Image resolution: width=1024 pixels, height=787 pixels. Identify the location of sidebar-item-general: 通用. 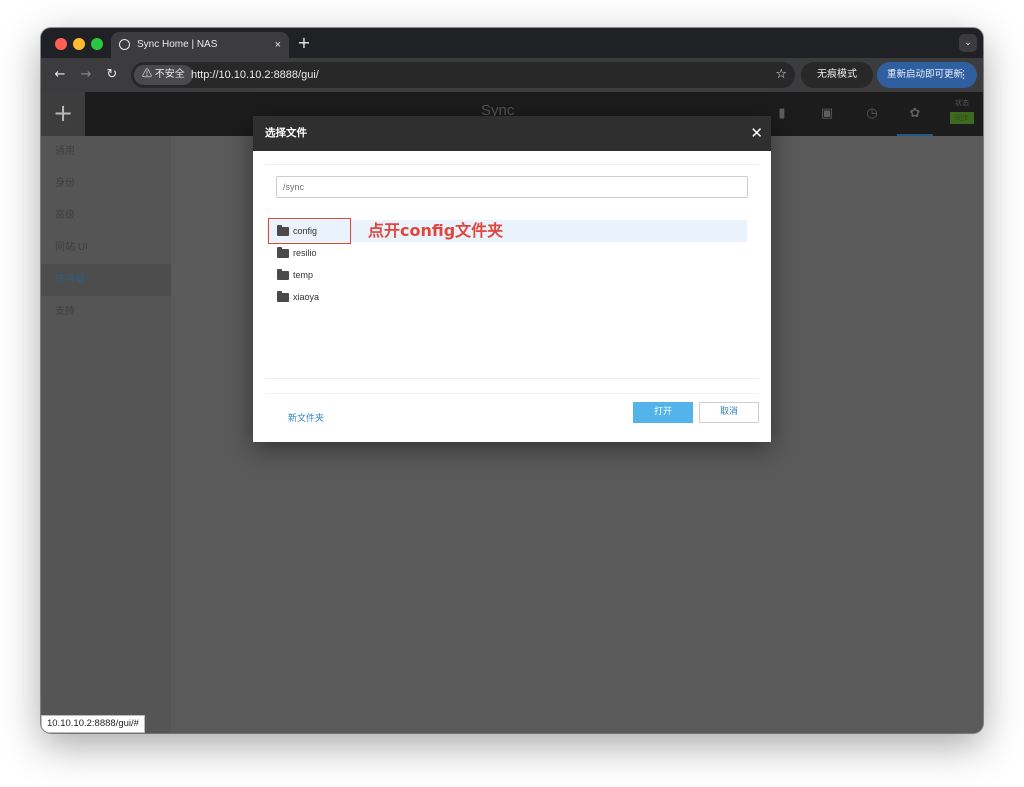
(106, 152).